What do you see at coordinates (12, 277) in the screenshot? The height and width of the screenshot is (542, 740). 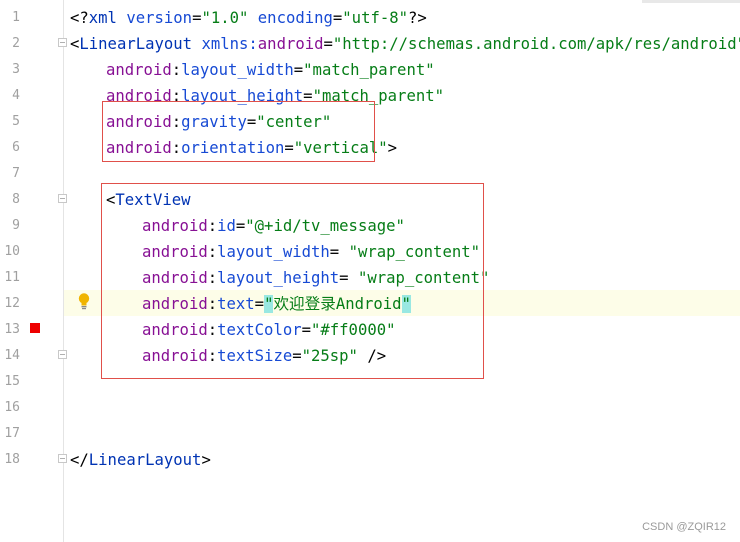 I see `line-number: 11` at bounding box center [12, 277].